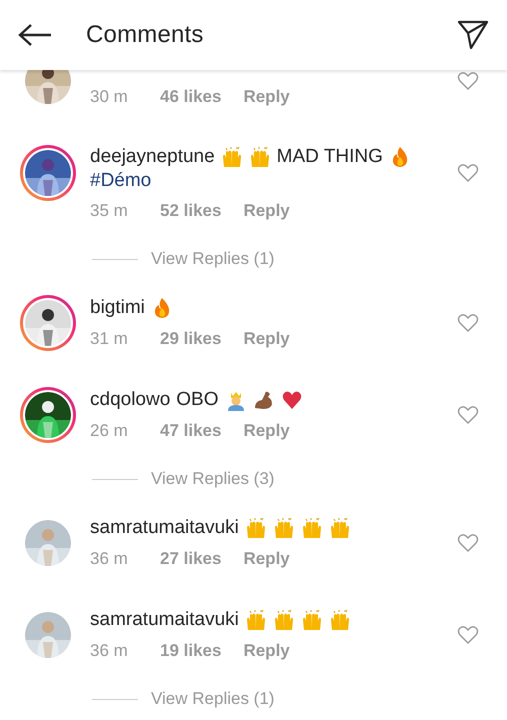 The image size is (507, 720). What do you see at coordinates (109, 97) in the screenshot?
I see `comment-time: 30 m` at bounding box center [109, 97].